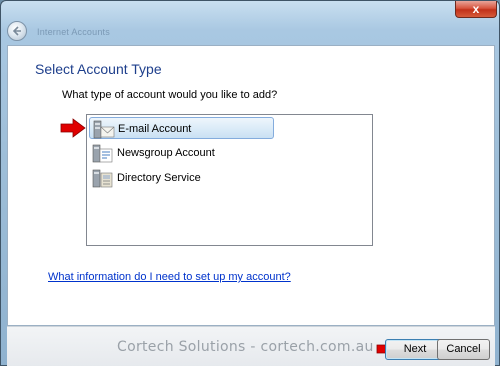 This screenshot has width=500, height=366. I want to click on title-bar: Internet Accounts x, so click(250, 21).